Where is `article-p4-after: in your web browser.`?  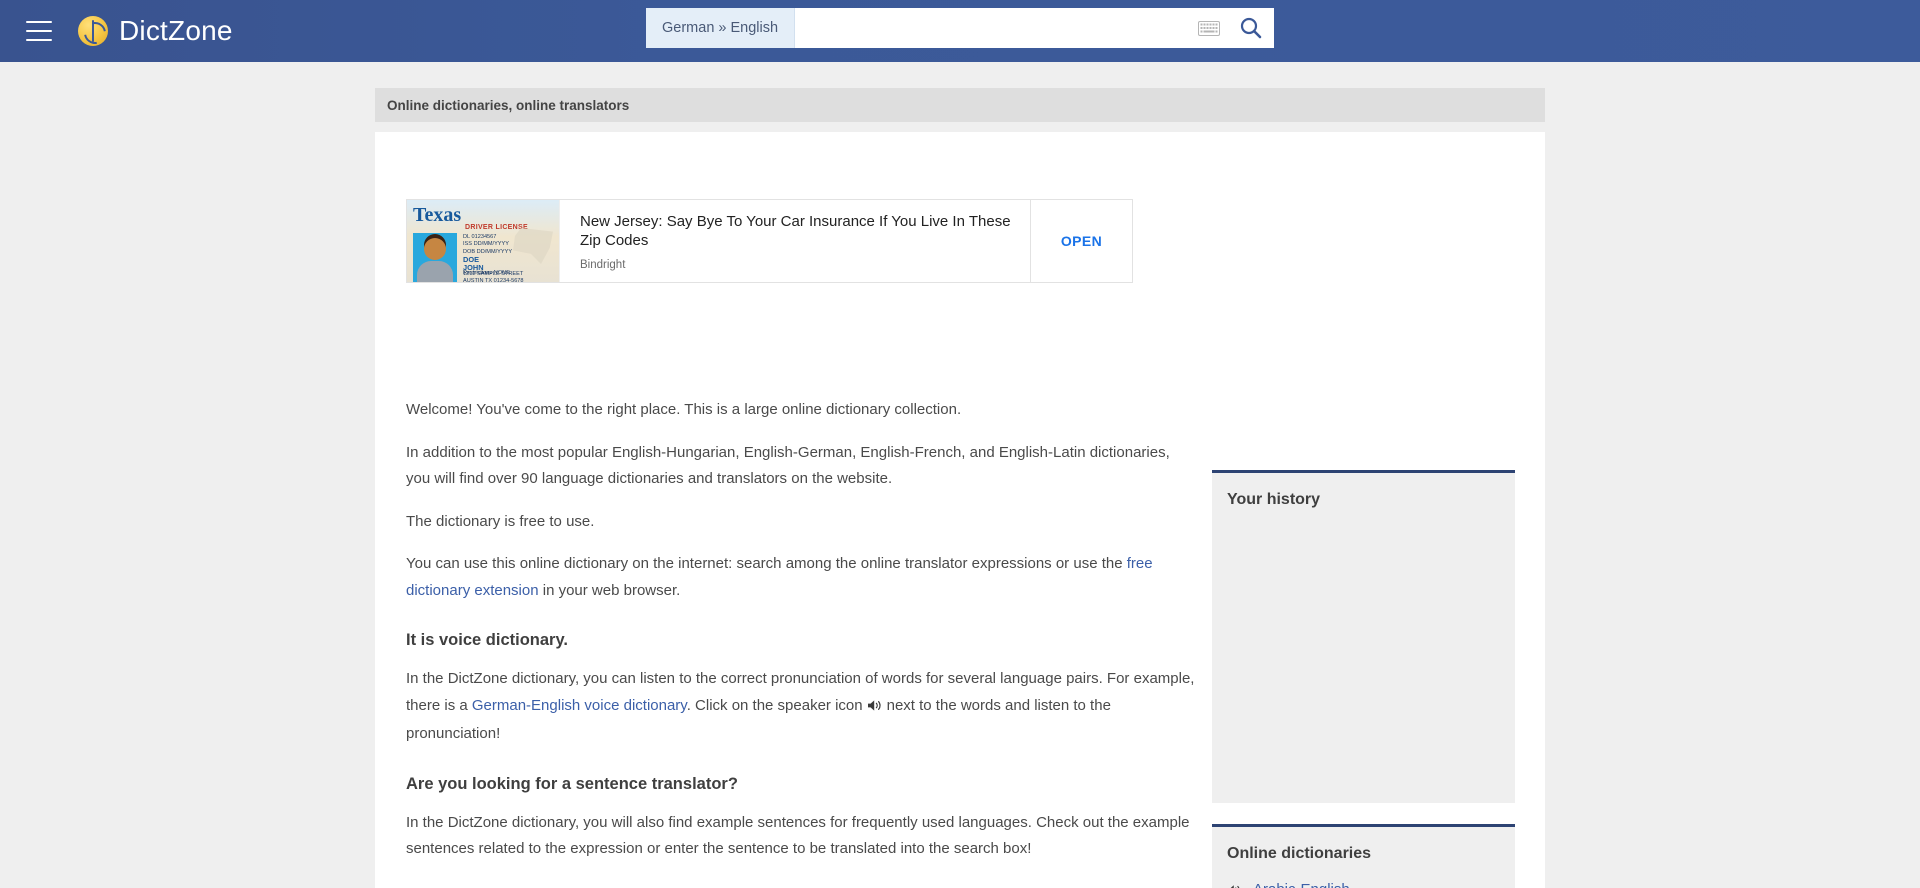
article-p4-after: in your web browser. is located at coordinates (609, 590).